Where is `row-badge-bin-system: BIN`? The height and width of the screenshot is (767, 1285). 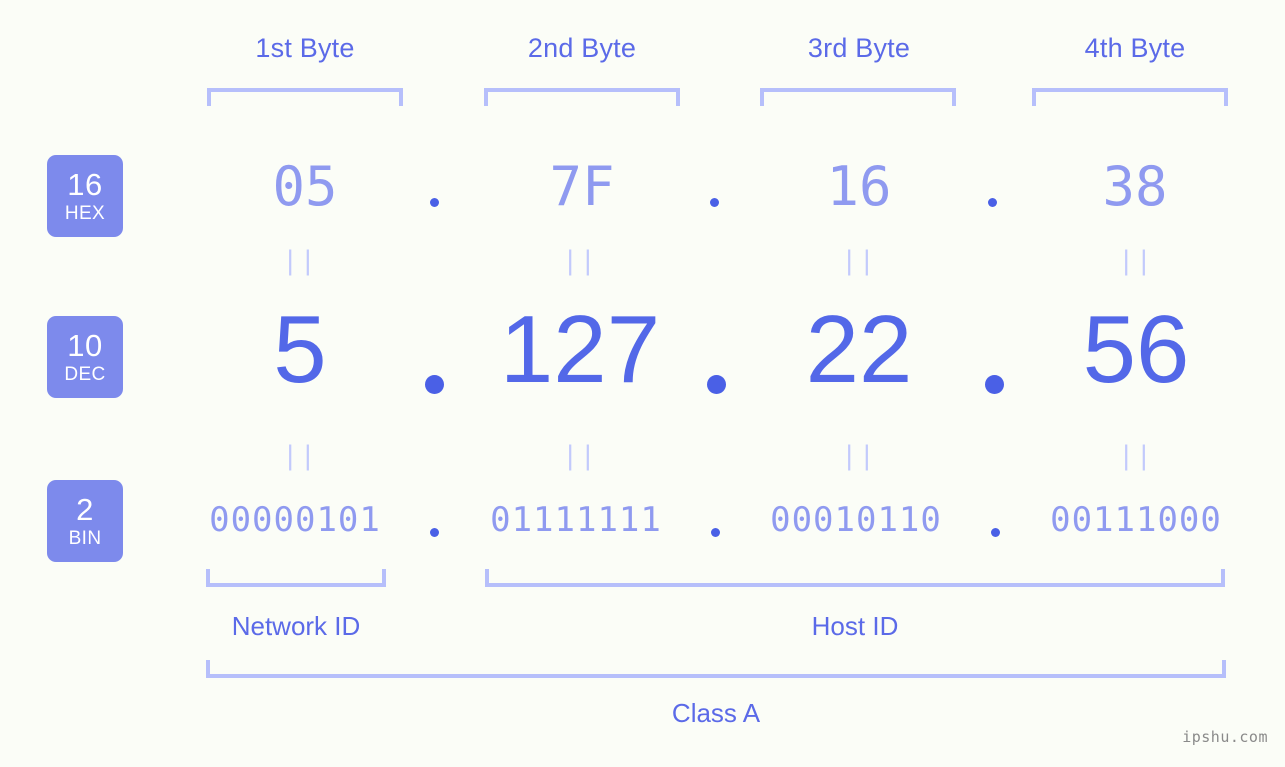
row-badge-bin-system: BIN is located at coordinates (85, 538).